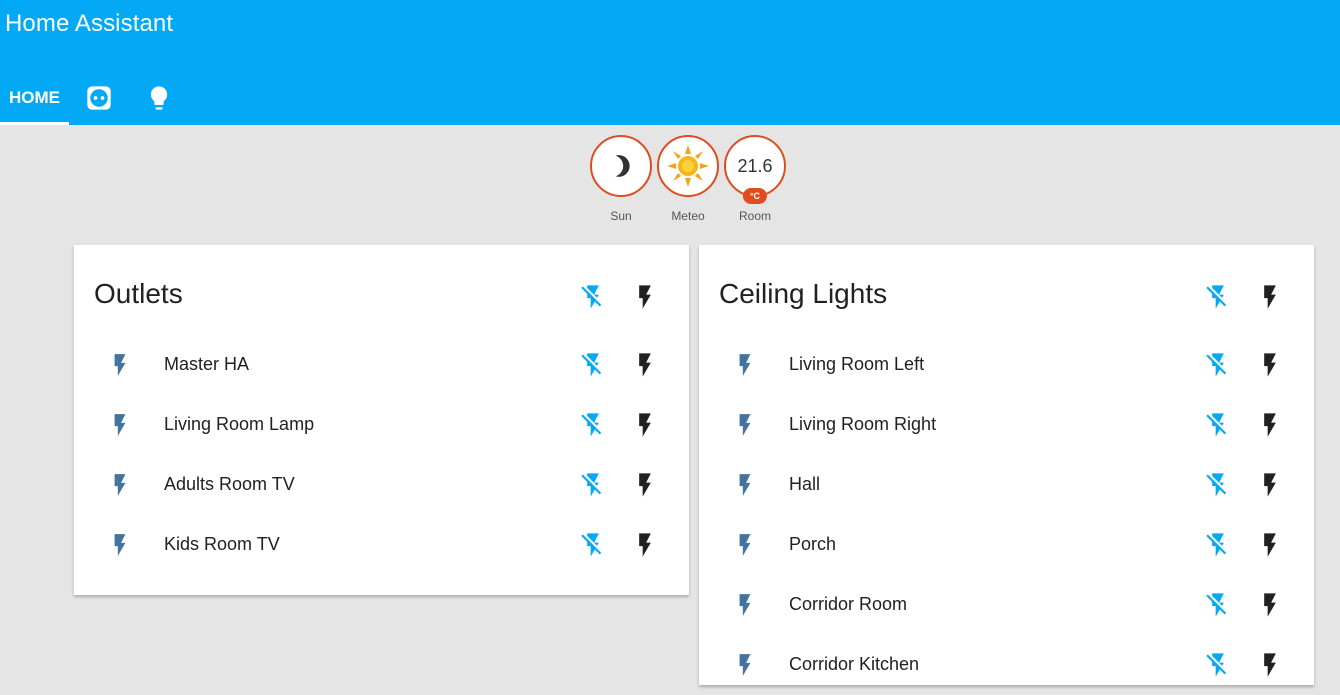 The image size is (1340, 695). Describe the element at coordinates (803, 293) in the screenshot. I see `card-title: Ceiling Lights` at that location.